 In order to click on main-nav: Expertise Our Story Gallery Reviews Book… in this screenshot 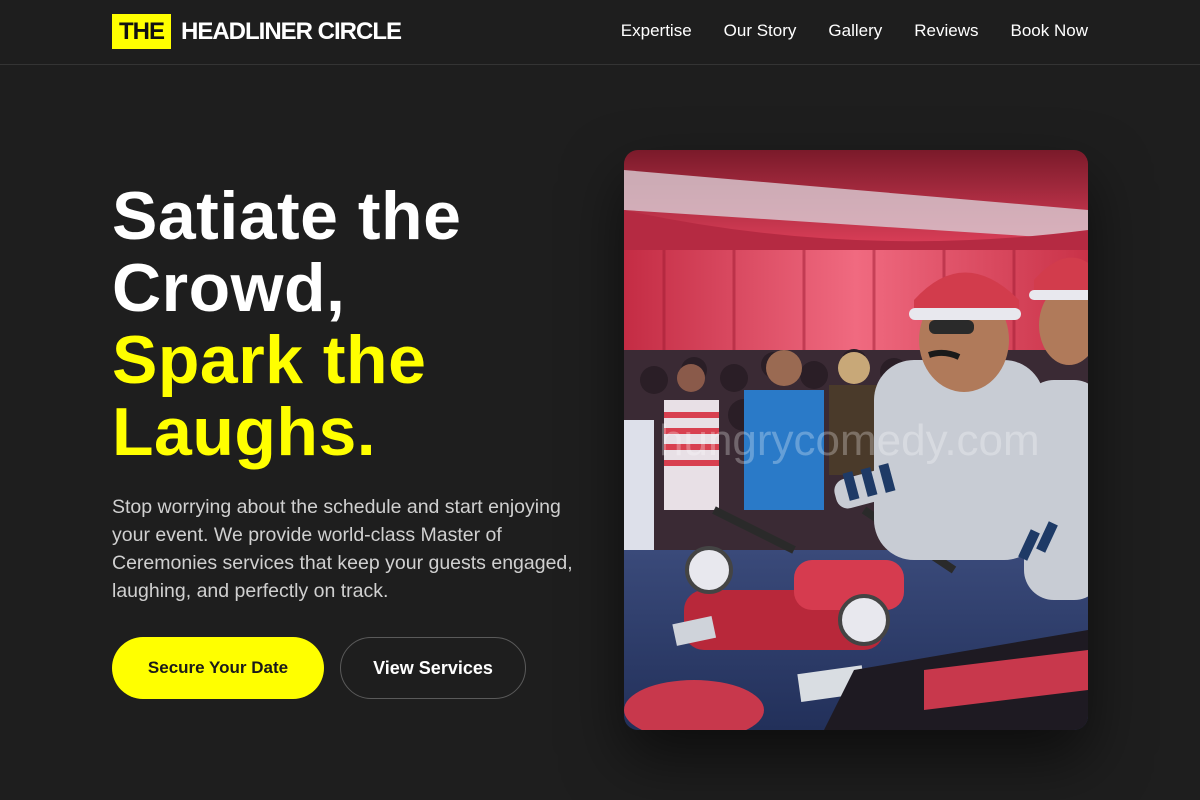, I will do `click(854, 31)`.